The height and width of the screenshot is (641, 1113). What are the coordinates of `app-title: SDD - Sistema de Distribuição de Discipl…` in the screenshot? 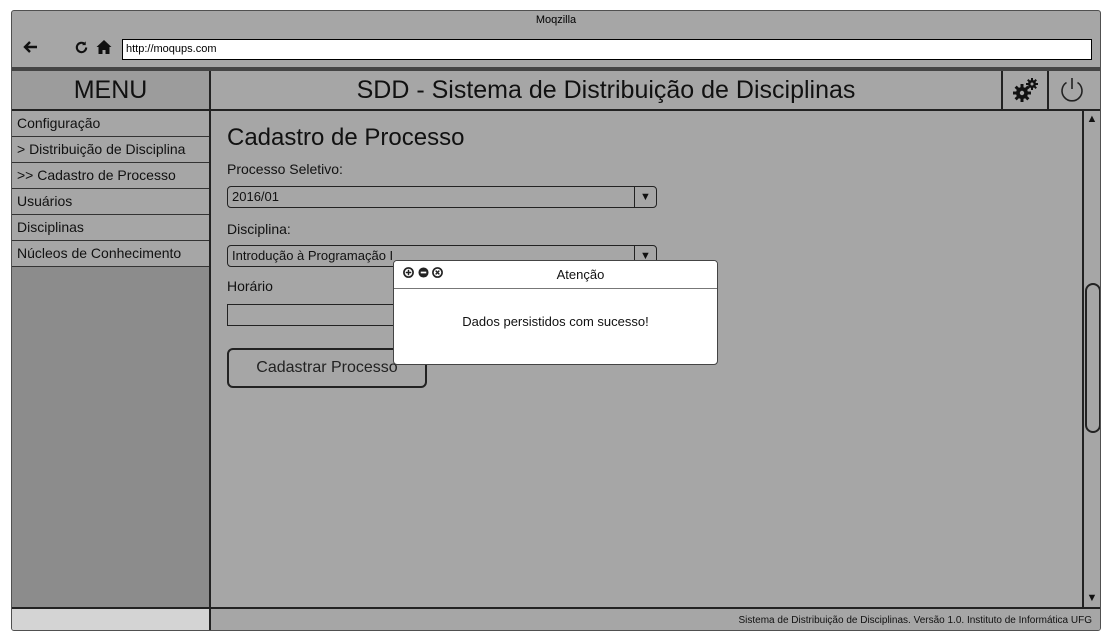 It's located at (606, 90).